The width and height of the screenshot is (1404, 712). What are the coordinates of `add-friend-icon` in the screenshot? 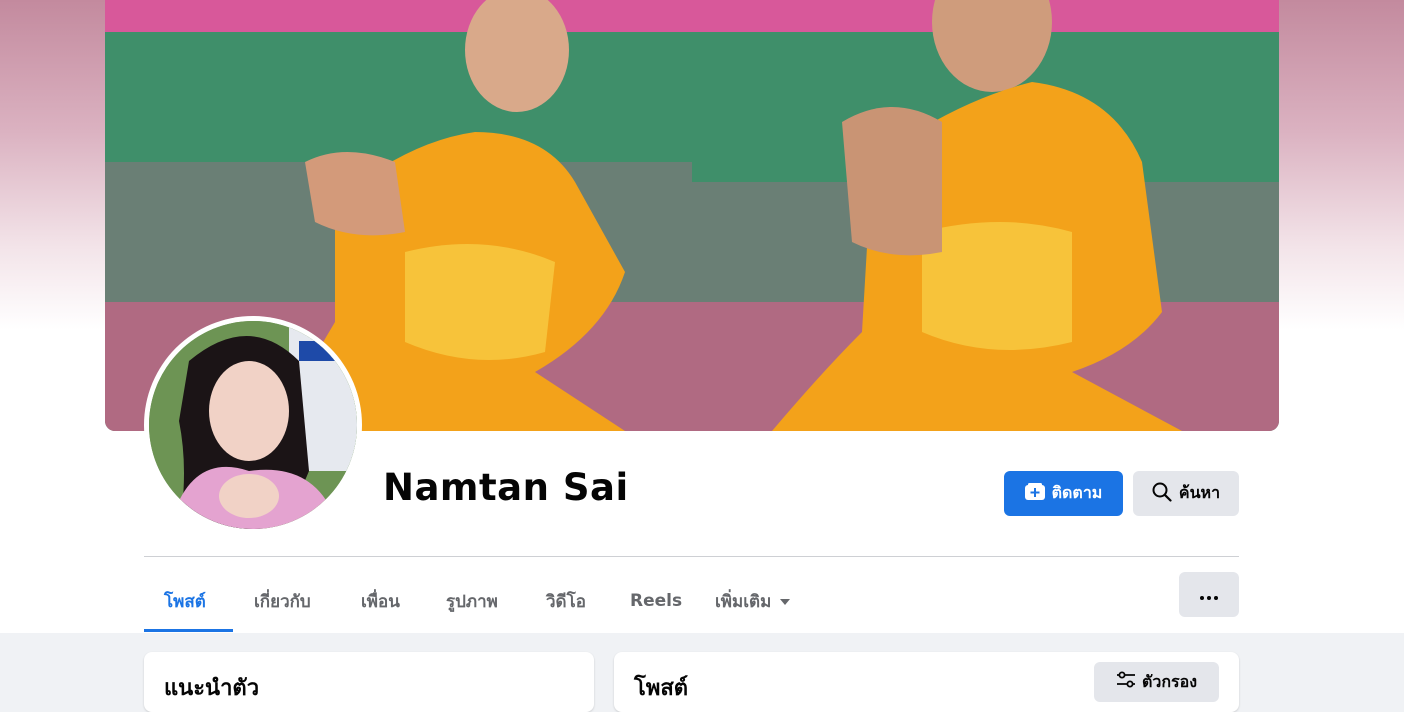 It's located at (1034, 493).